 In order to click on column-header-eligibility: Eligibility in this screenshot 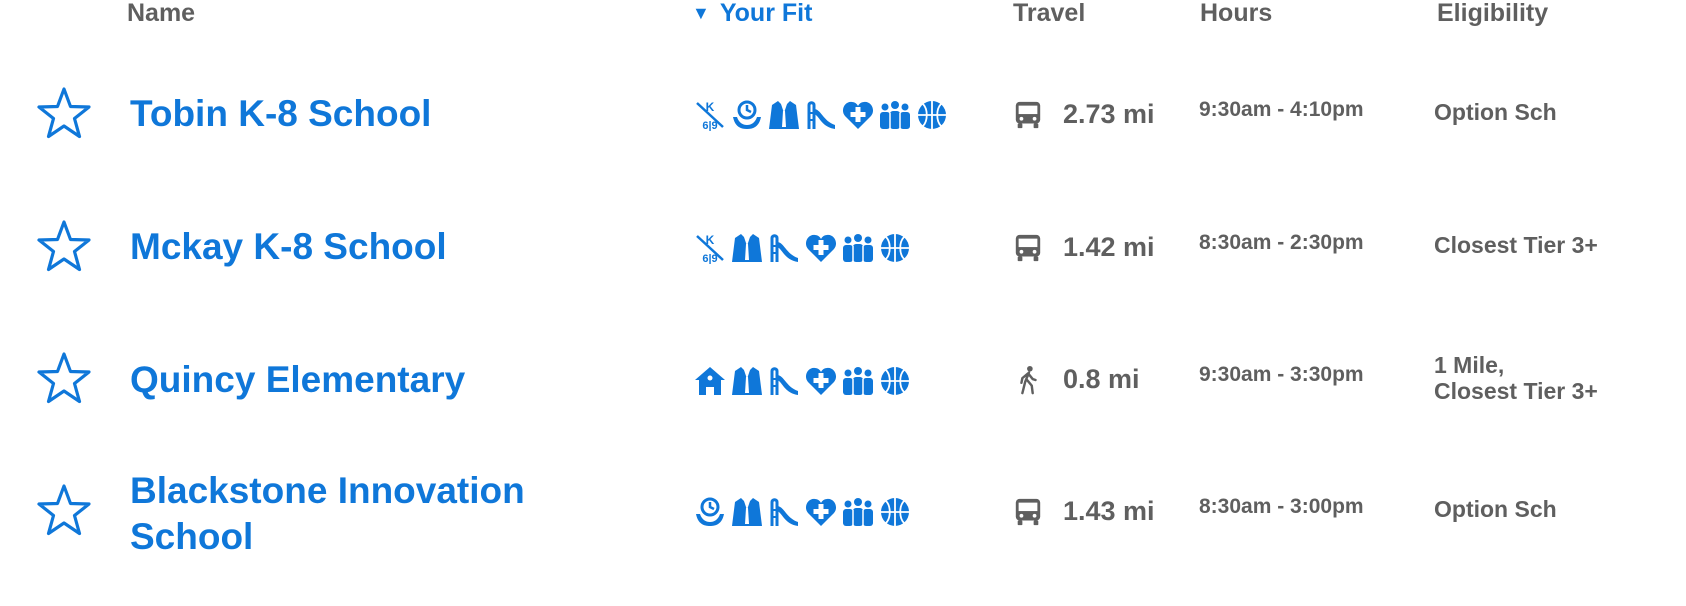, I will do `click(1492, 14)`.